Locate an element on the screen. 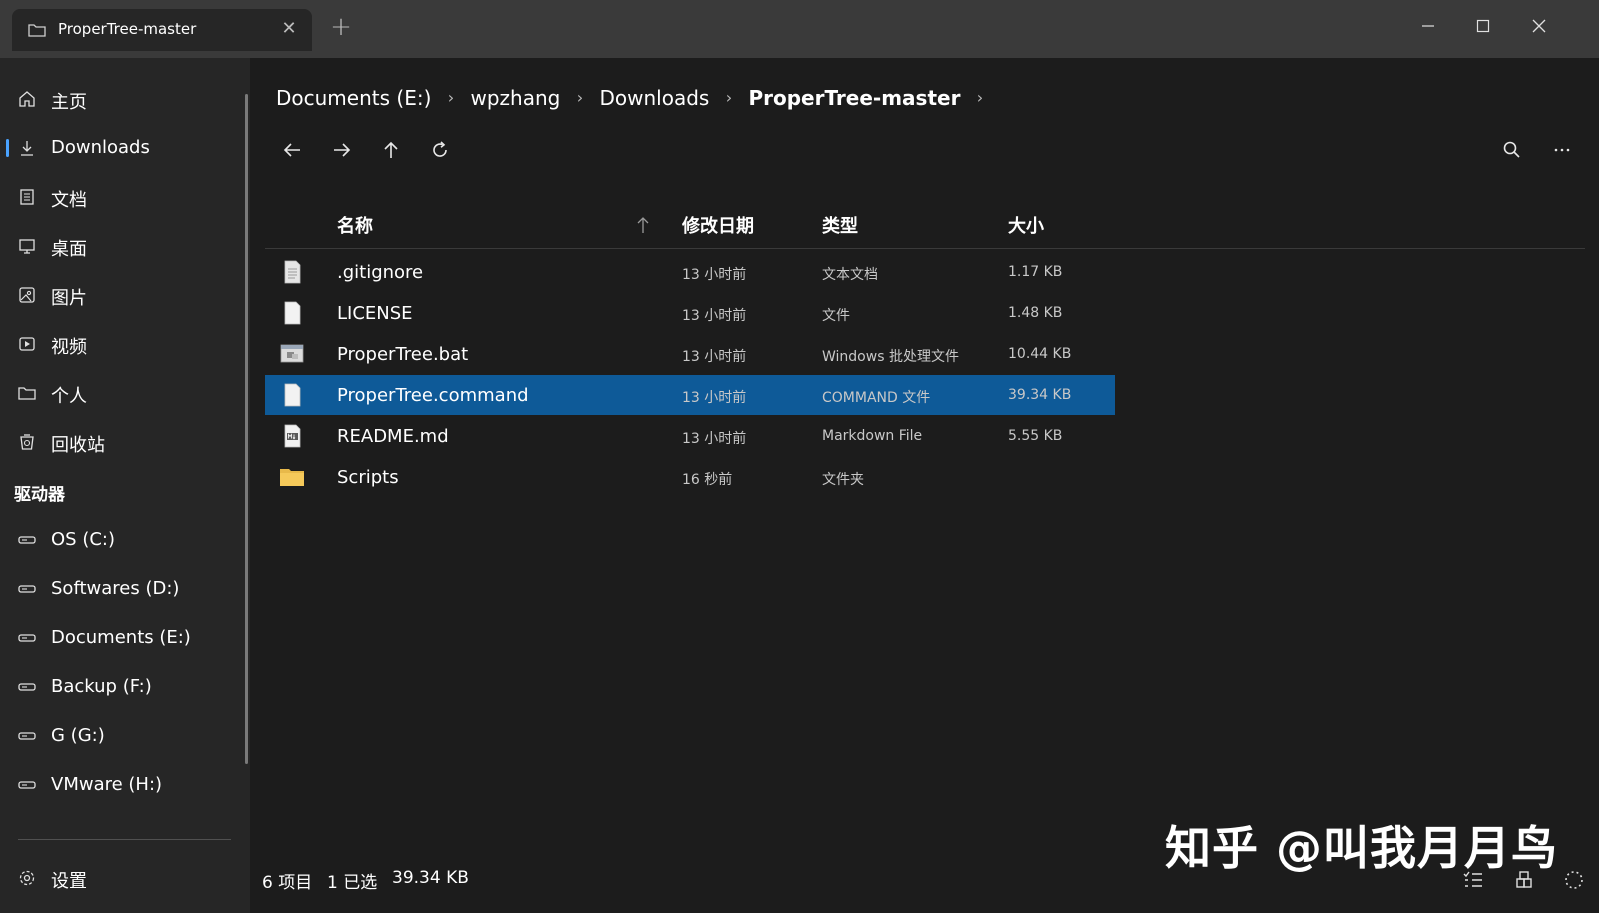 This screenshot has width=1599, height=913. folder-icon is located at coordinates (27, 393).